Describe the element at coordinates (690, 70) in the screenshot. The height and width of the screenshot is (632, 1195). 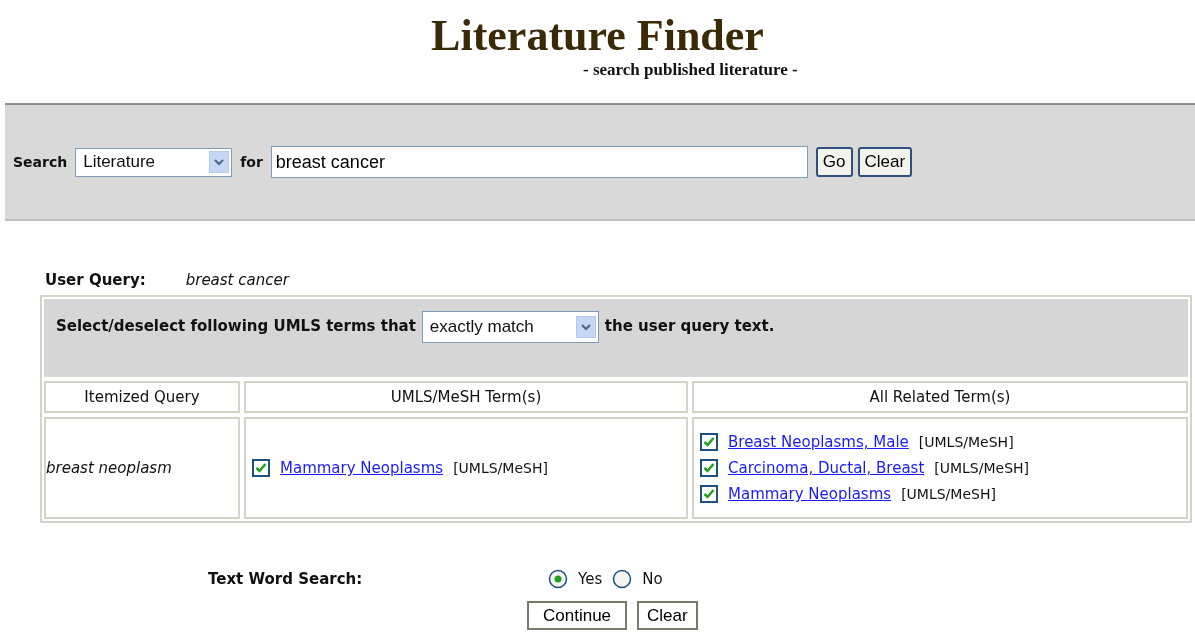
I see `page-subtitle: - search published literature -` at that location.